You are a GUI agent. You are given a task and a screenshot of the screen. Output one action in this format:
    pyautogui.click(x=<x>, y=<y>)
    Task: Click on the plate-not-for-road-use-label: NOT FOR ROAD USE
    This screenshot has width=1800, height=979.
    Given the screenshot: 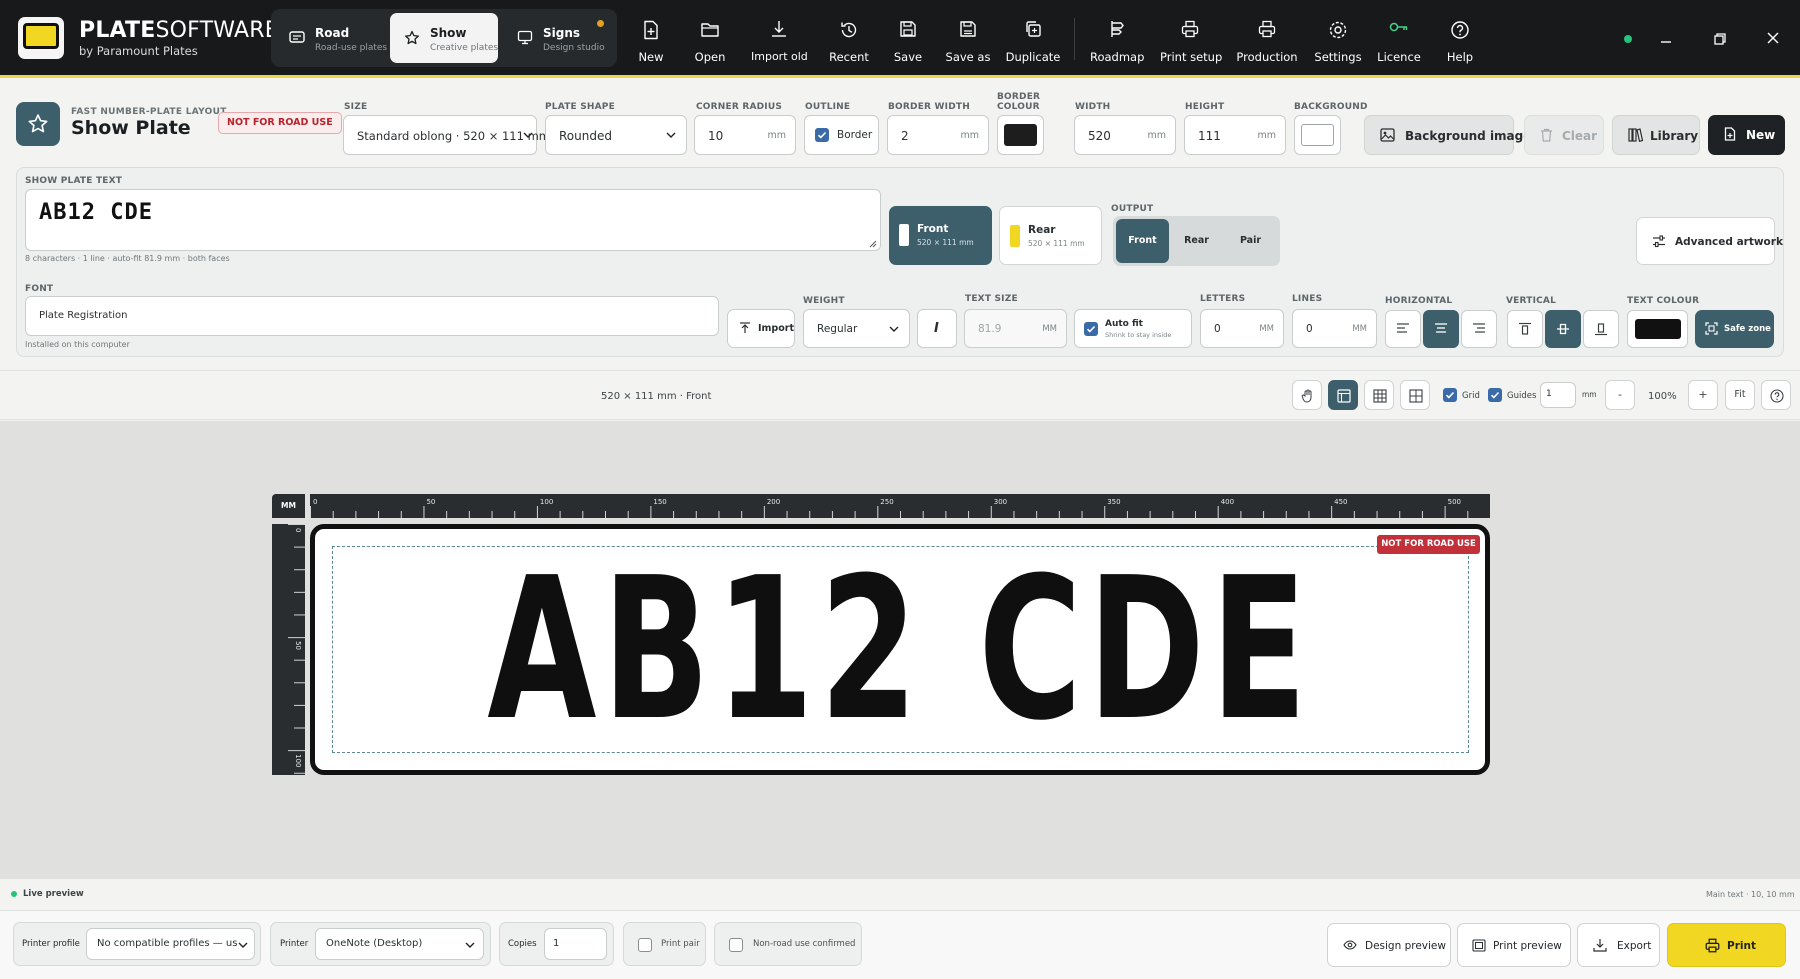 What is the action you would take?
    pyautogui.click(x=1428, y=544)
    